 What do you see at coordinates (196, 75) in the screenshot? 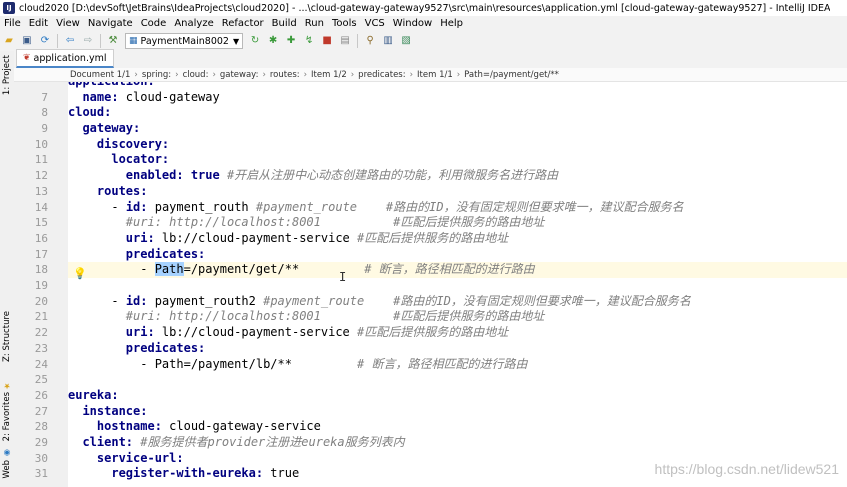
I see `breadcrumb-item: cloud:` at bounding box center [196, 75].